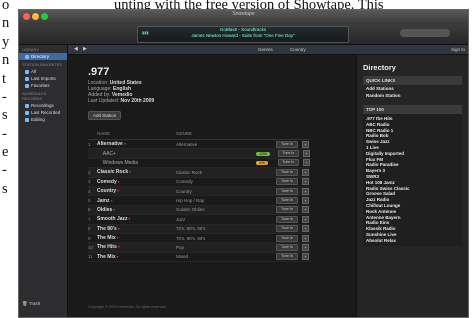 The width and height of the screenshot is (474, 318). Describe the element at coordinates (43, 71) in the screenshot. I see `sidebar-item: All` at that location.